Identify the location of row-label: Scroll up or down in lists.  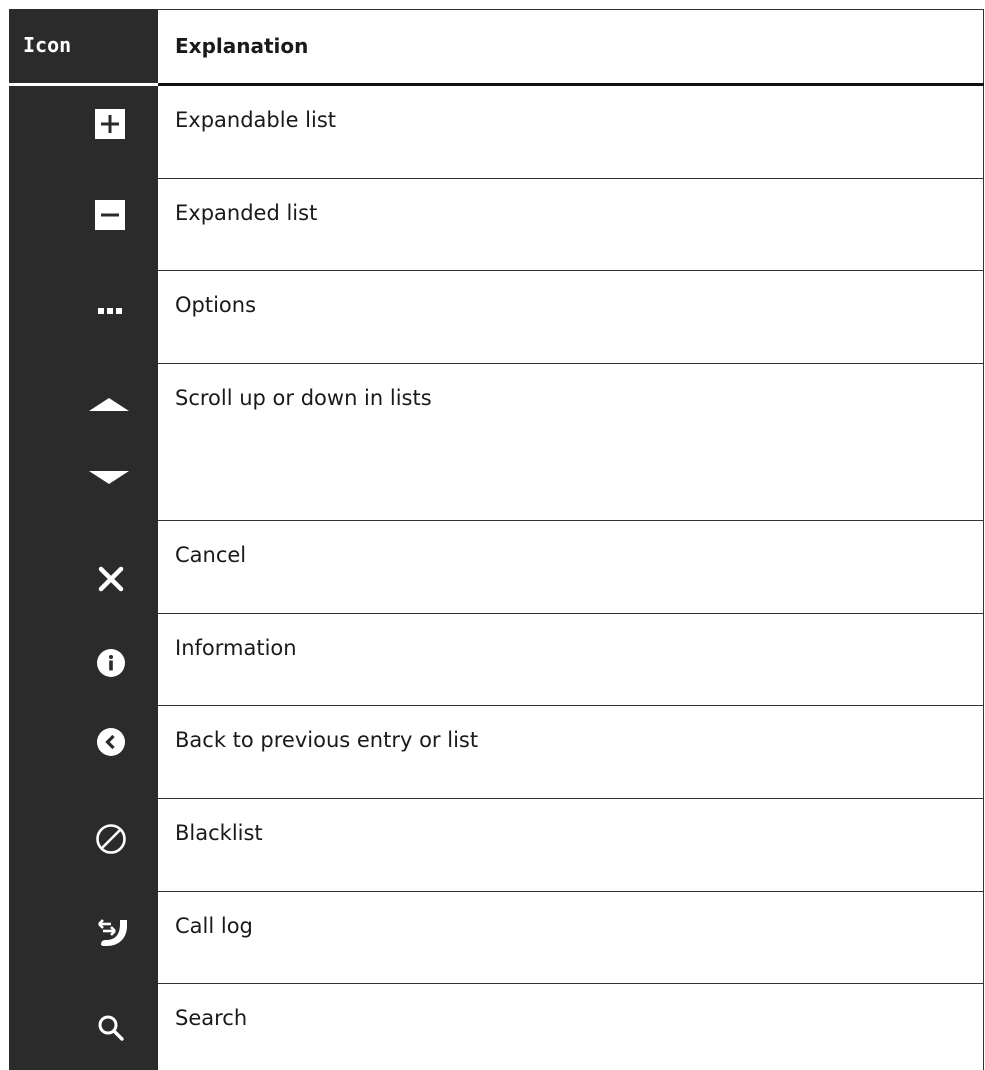
(303, 398).